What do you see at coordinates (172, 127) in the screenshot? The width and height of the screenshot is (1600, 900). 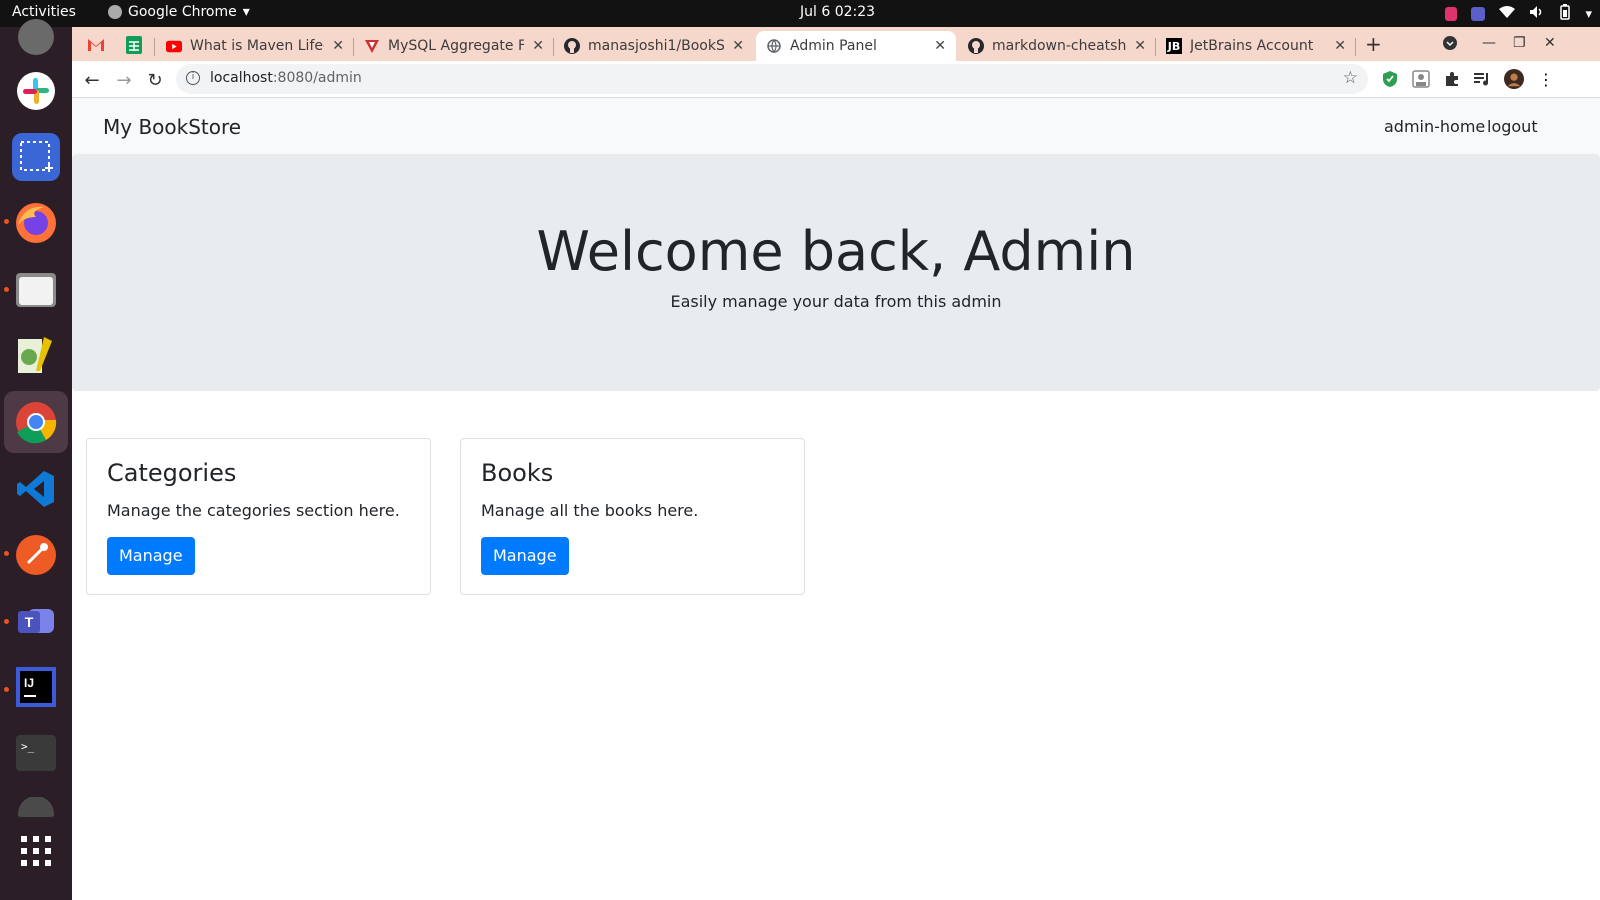 I see `brand-link: My BookStore` at bounding box center [172, 127].